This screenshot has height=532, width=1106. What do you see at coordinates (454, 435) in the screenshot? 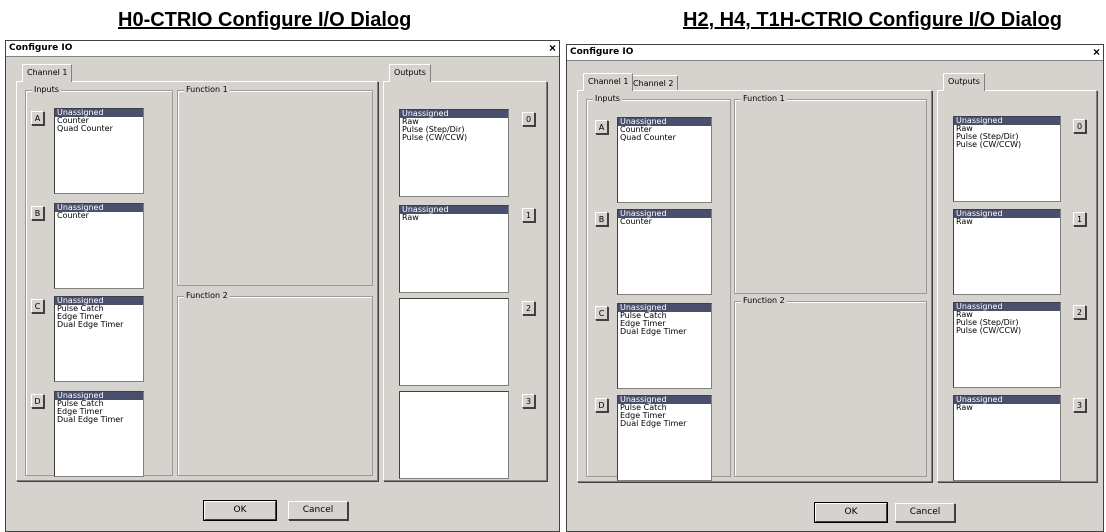
I see `output-3-listbox` at bounding box center [454, 435].